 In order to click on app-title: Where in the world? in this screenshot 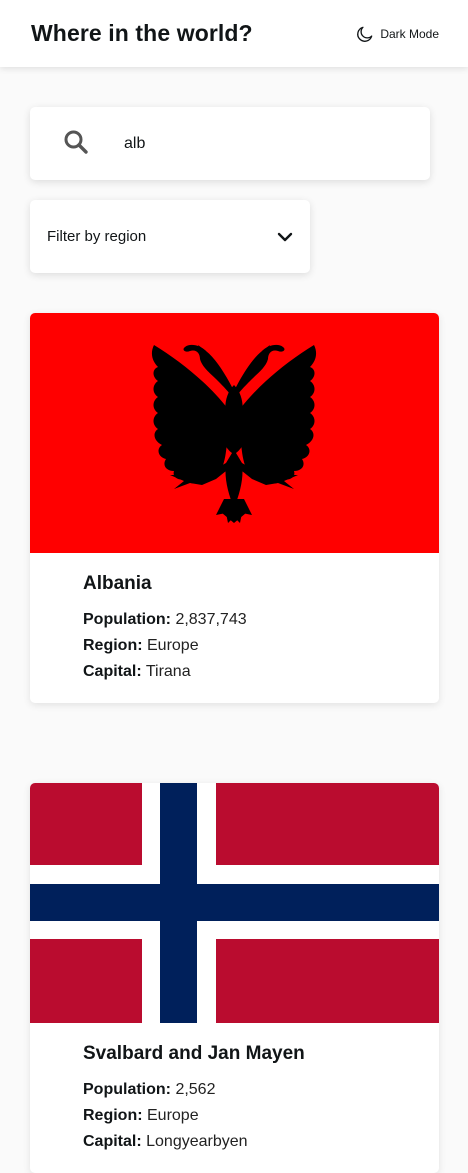, I will do `click(142, 33)`.